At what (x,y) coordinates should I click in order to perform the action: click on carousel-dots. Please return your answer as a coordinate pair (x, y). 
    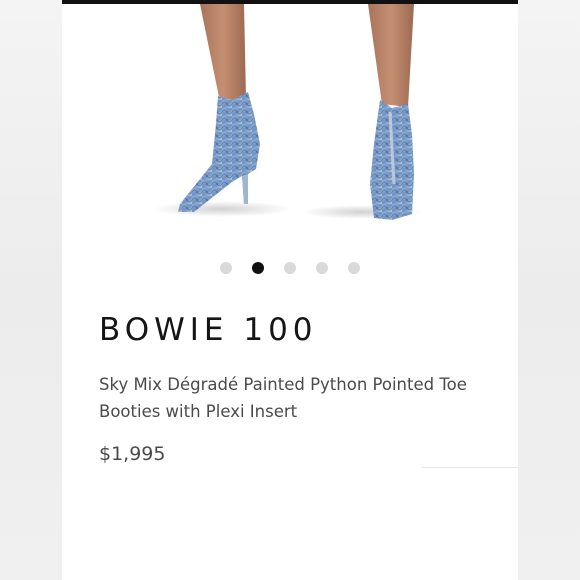
    Looking at the image, I should click on (290, 269).